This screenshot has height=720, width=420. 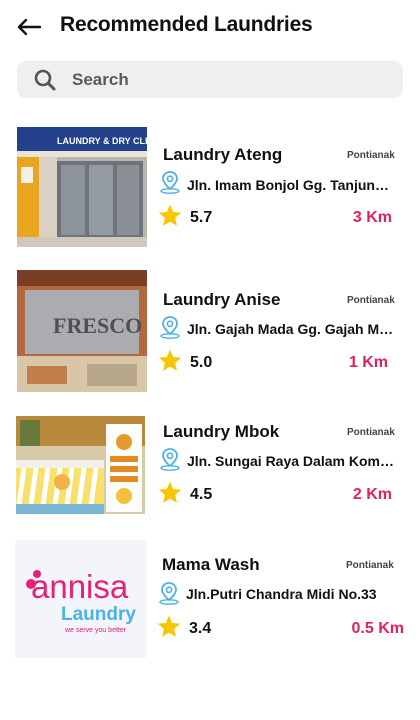 I want to click on store-sign-text: FRESCO, so click(x=97, y=325).